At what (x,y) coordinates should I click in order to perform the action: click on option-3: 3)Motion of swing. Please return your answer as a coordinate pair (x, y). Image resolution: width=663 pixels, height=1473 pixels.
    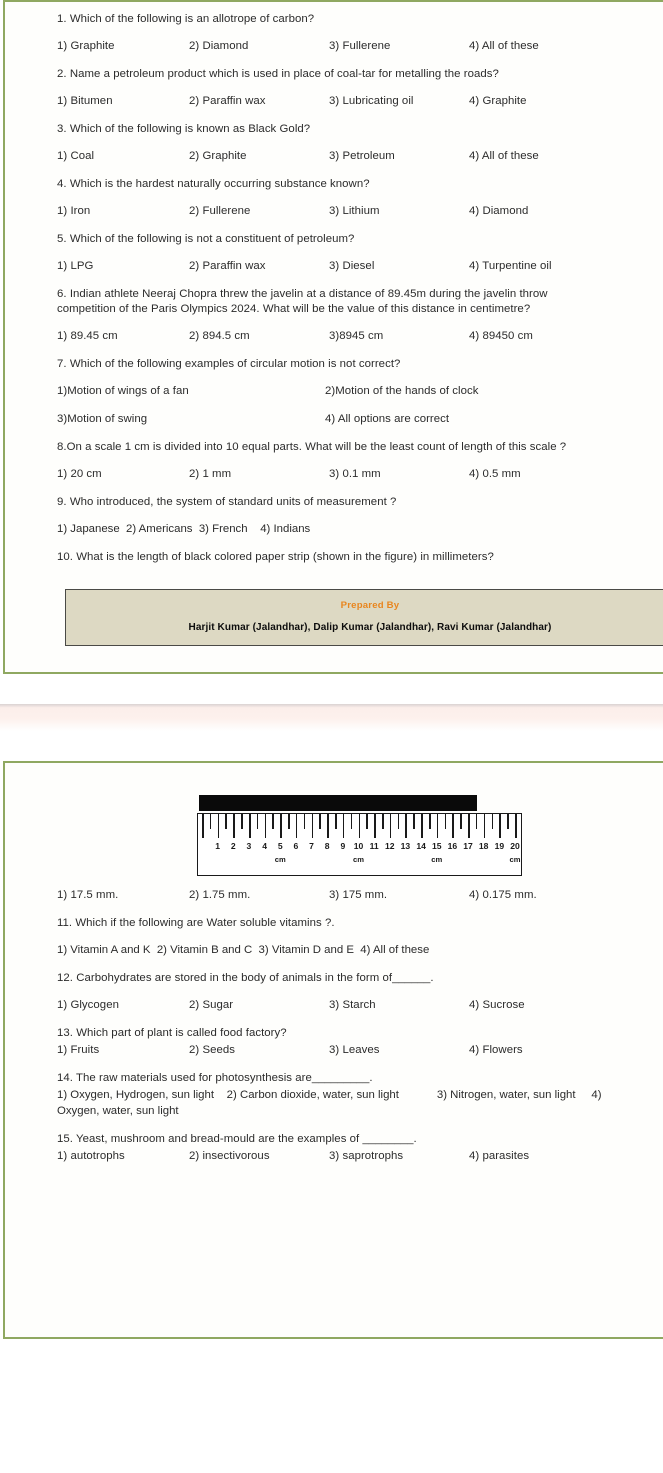
    Looking at the image, I should click on (191, 419).